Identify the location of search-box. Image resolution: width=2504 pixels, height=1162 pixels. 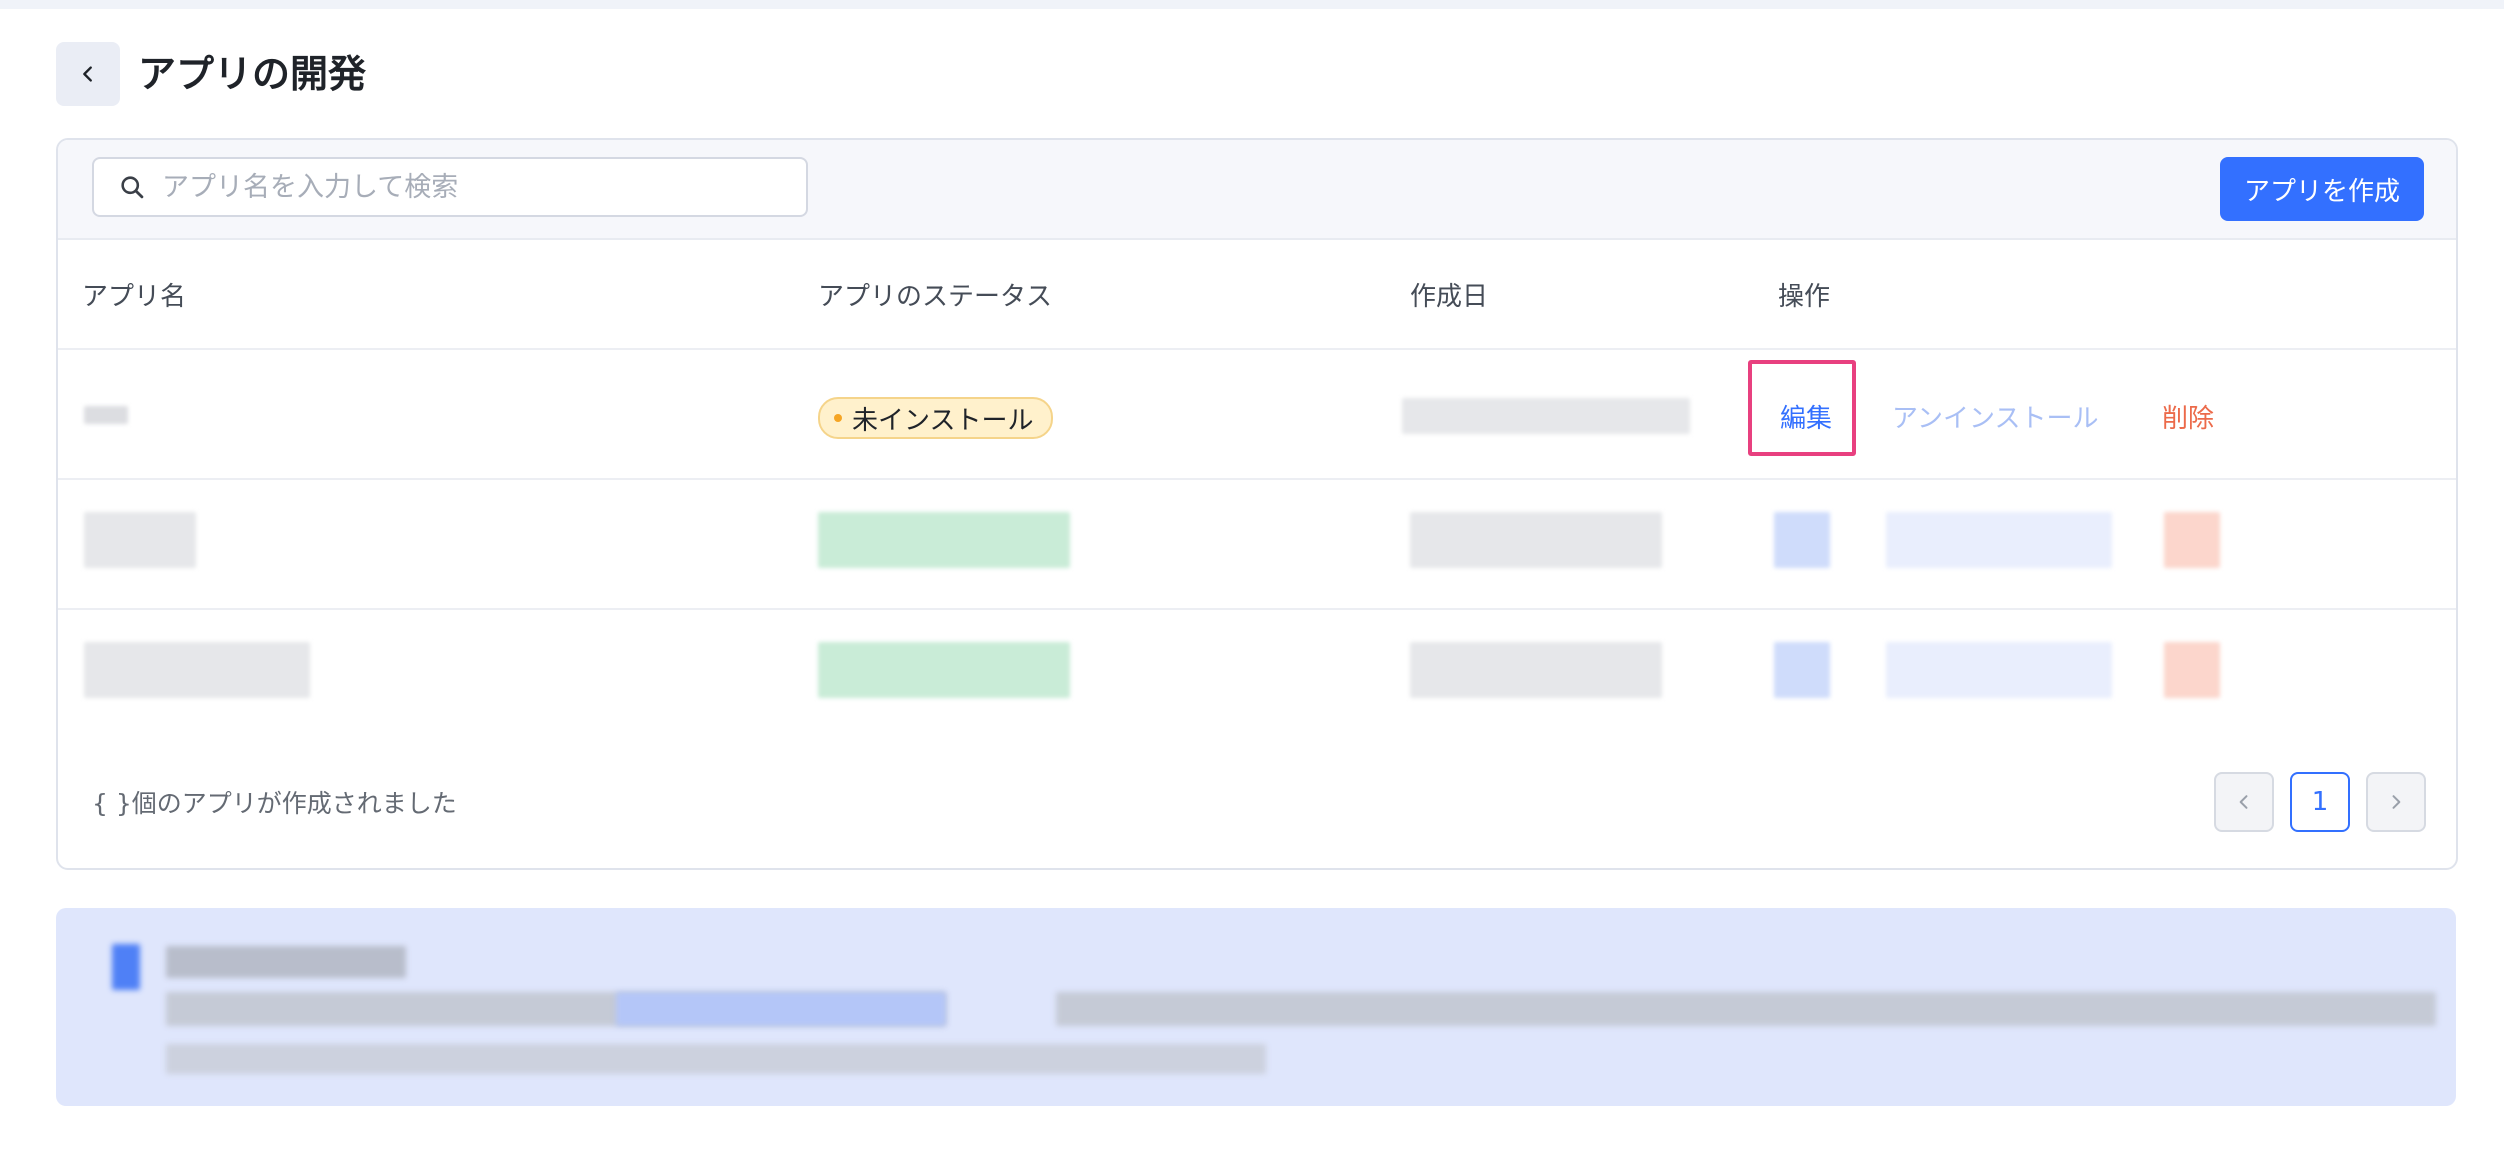
(450, 187).